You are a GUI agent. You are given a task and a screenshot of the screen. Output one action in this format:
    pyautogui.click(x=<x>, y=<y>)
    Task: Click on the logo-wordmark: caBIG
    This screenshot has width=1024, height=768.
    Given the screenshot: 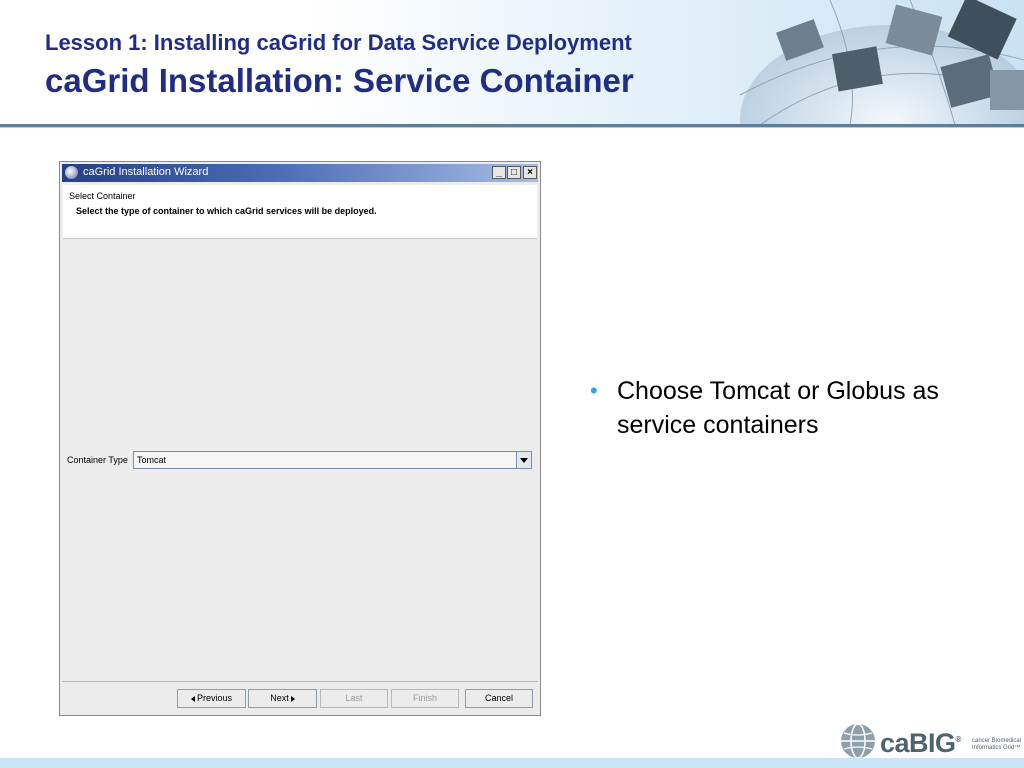 What is the action you would take?
    pyautogui.click(x=918, y=743)
    